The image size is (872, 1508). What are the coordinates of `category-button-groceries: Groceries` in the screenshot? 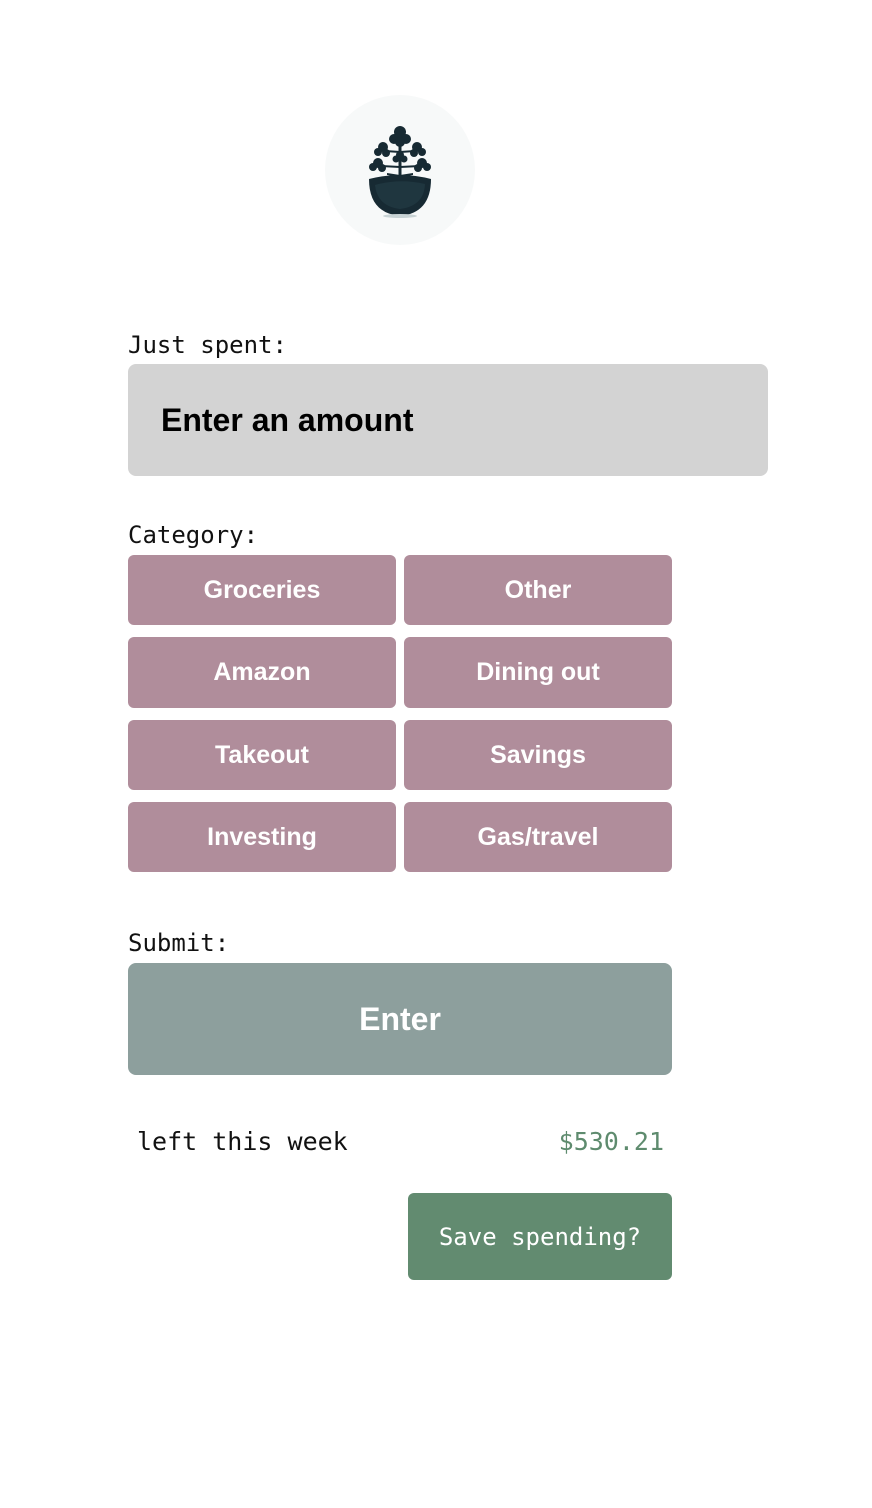 It's located at (262, 590).